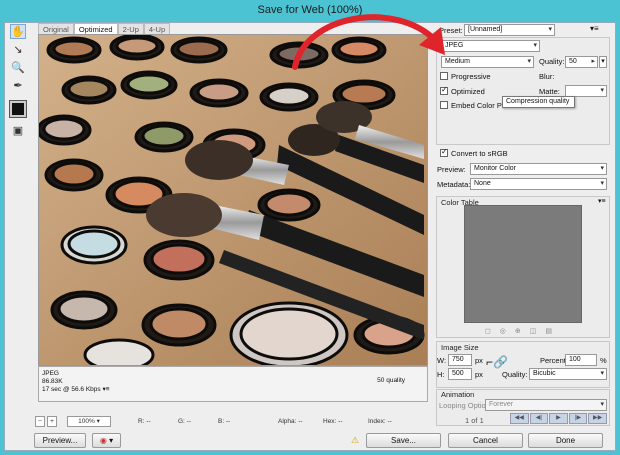 The width and height of the screenshot is (620, 455). What do you see at coordinates (76, 389) in the screenshot?
I see `info-download-time: 17 sec @ 56.6 Kbps ▾≡` at bounding box center [76, 389].